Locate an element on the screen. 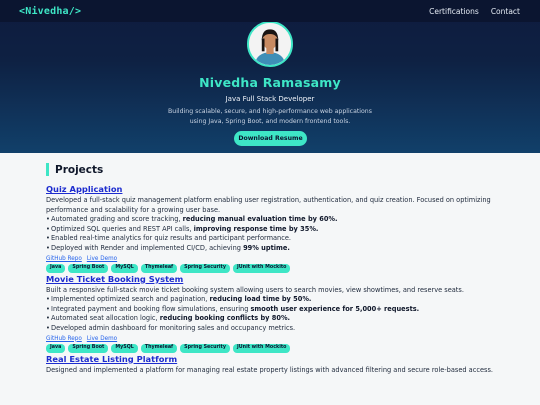 The width and height of the screenshot is (540, 405). projects-heading: Projects is located at coordinates (74, 169).